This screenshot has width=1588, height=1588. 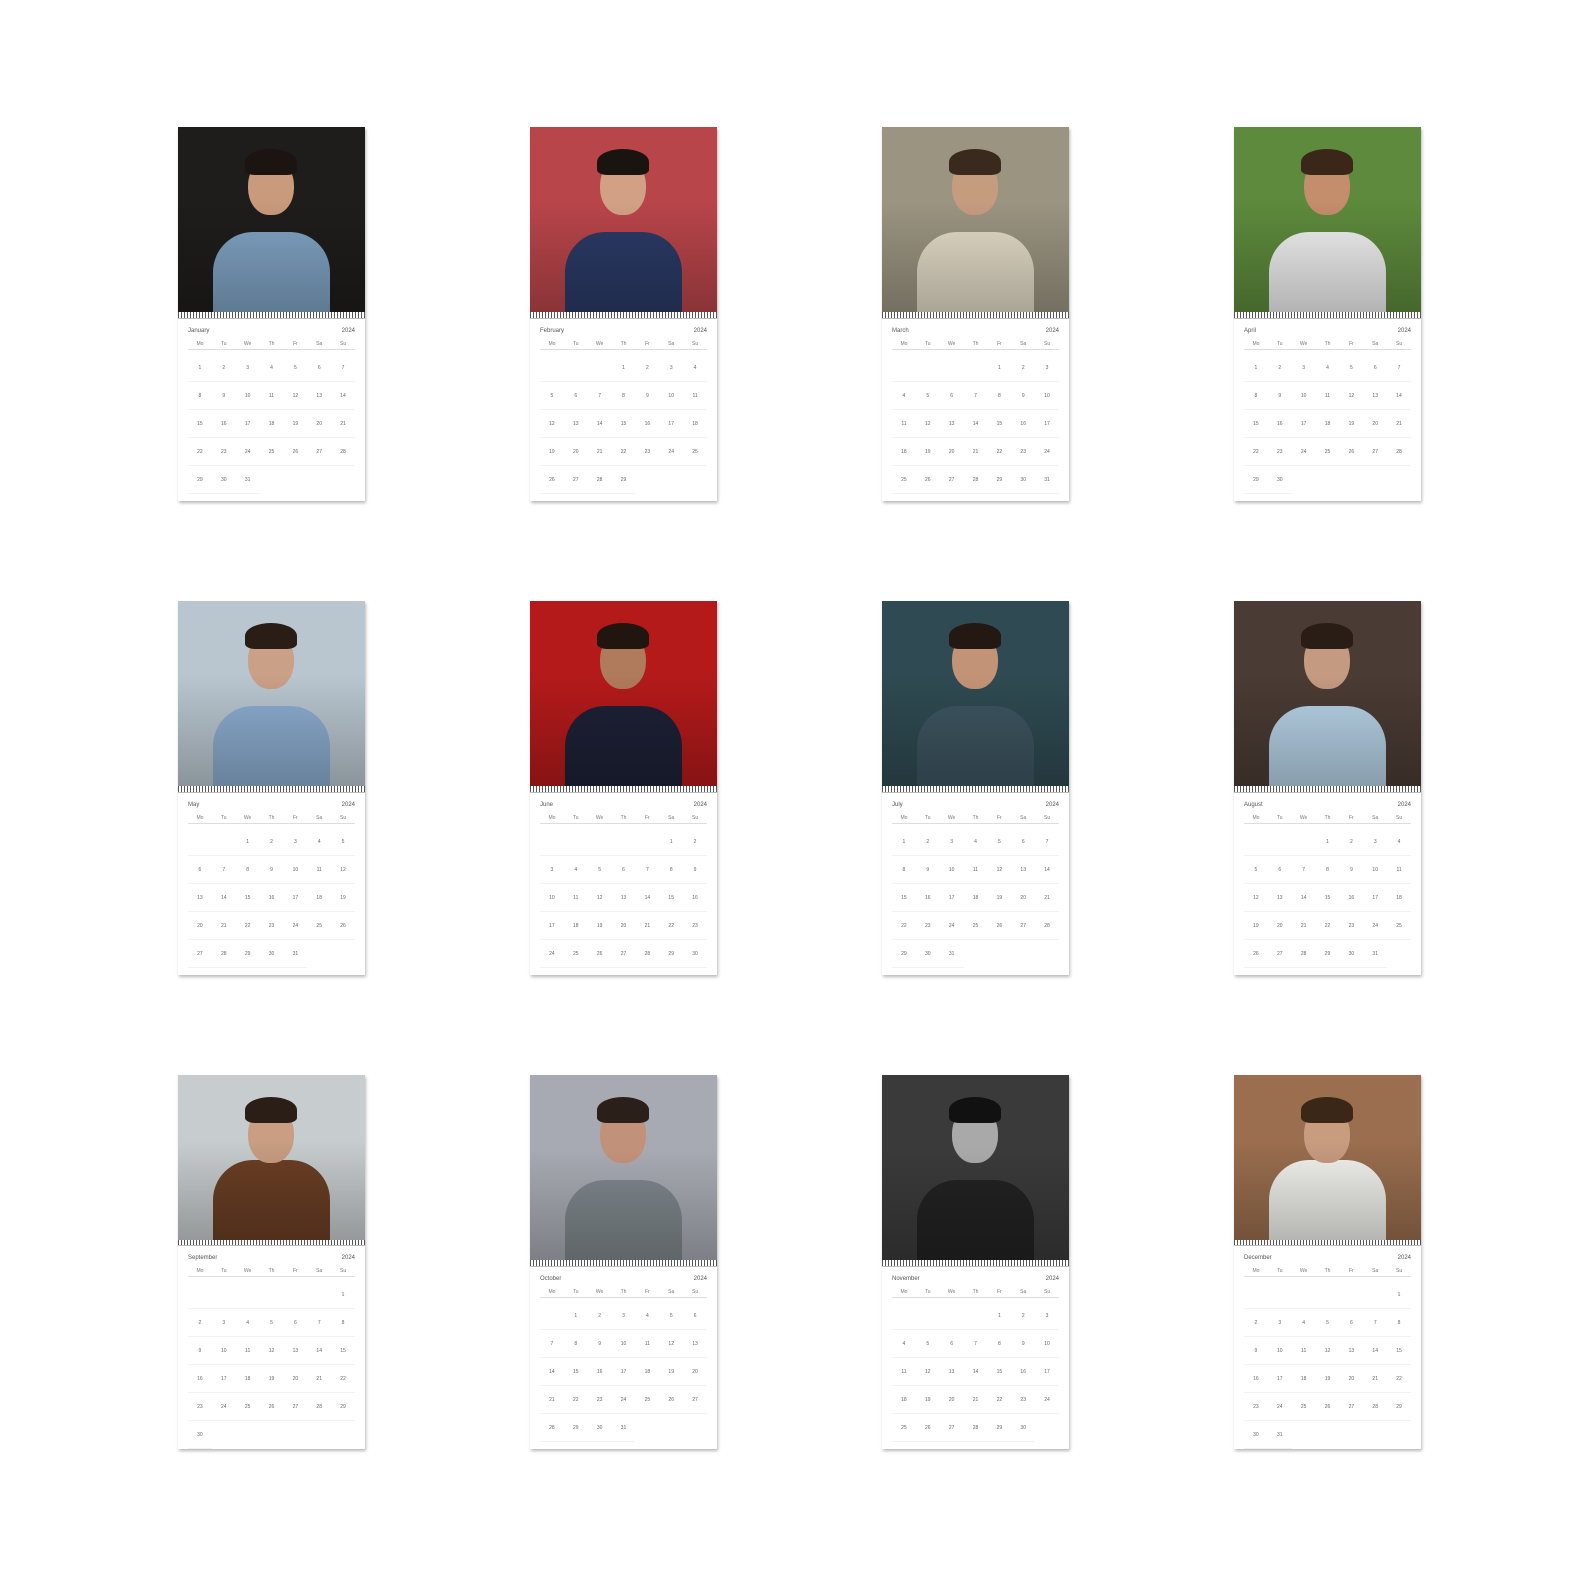 I want to click on weekday-label: Fr, so click(x=999, y=1292).